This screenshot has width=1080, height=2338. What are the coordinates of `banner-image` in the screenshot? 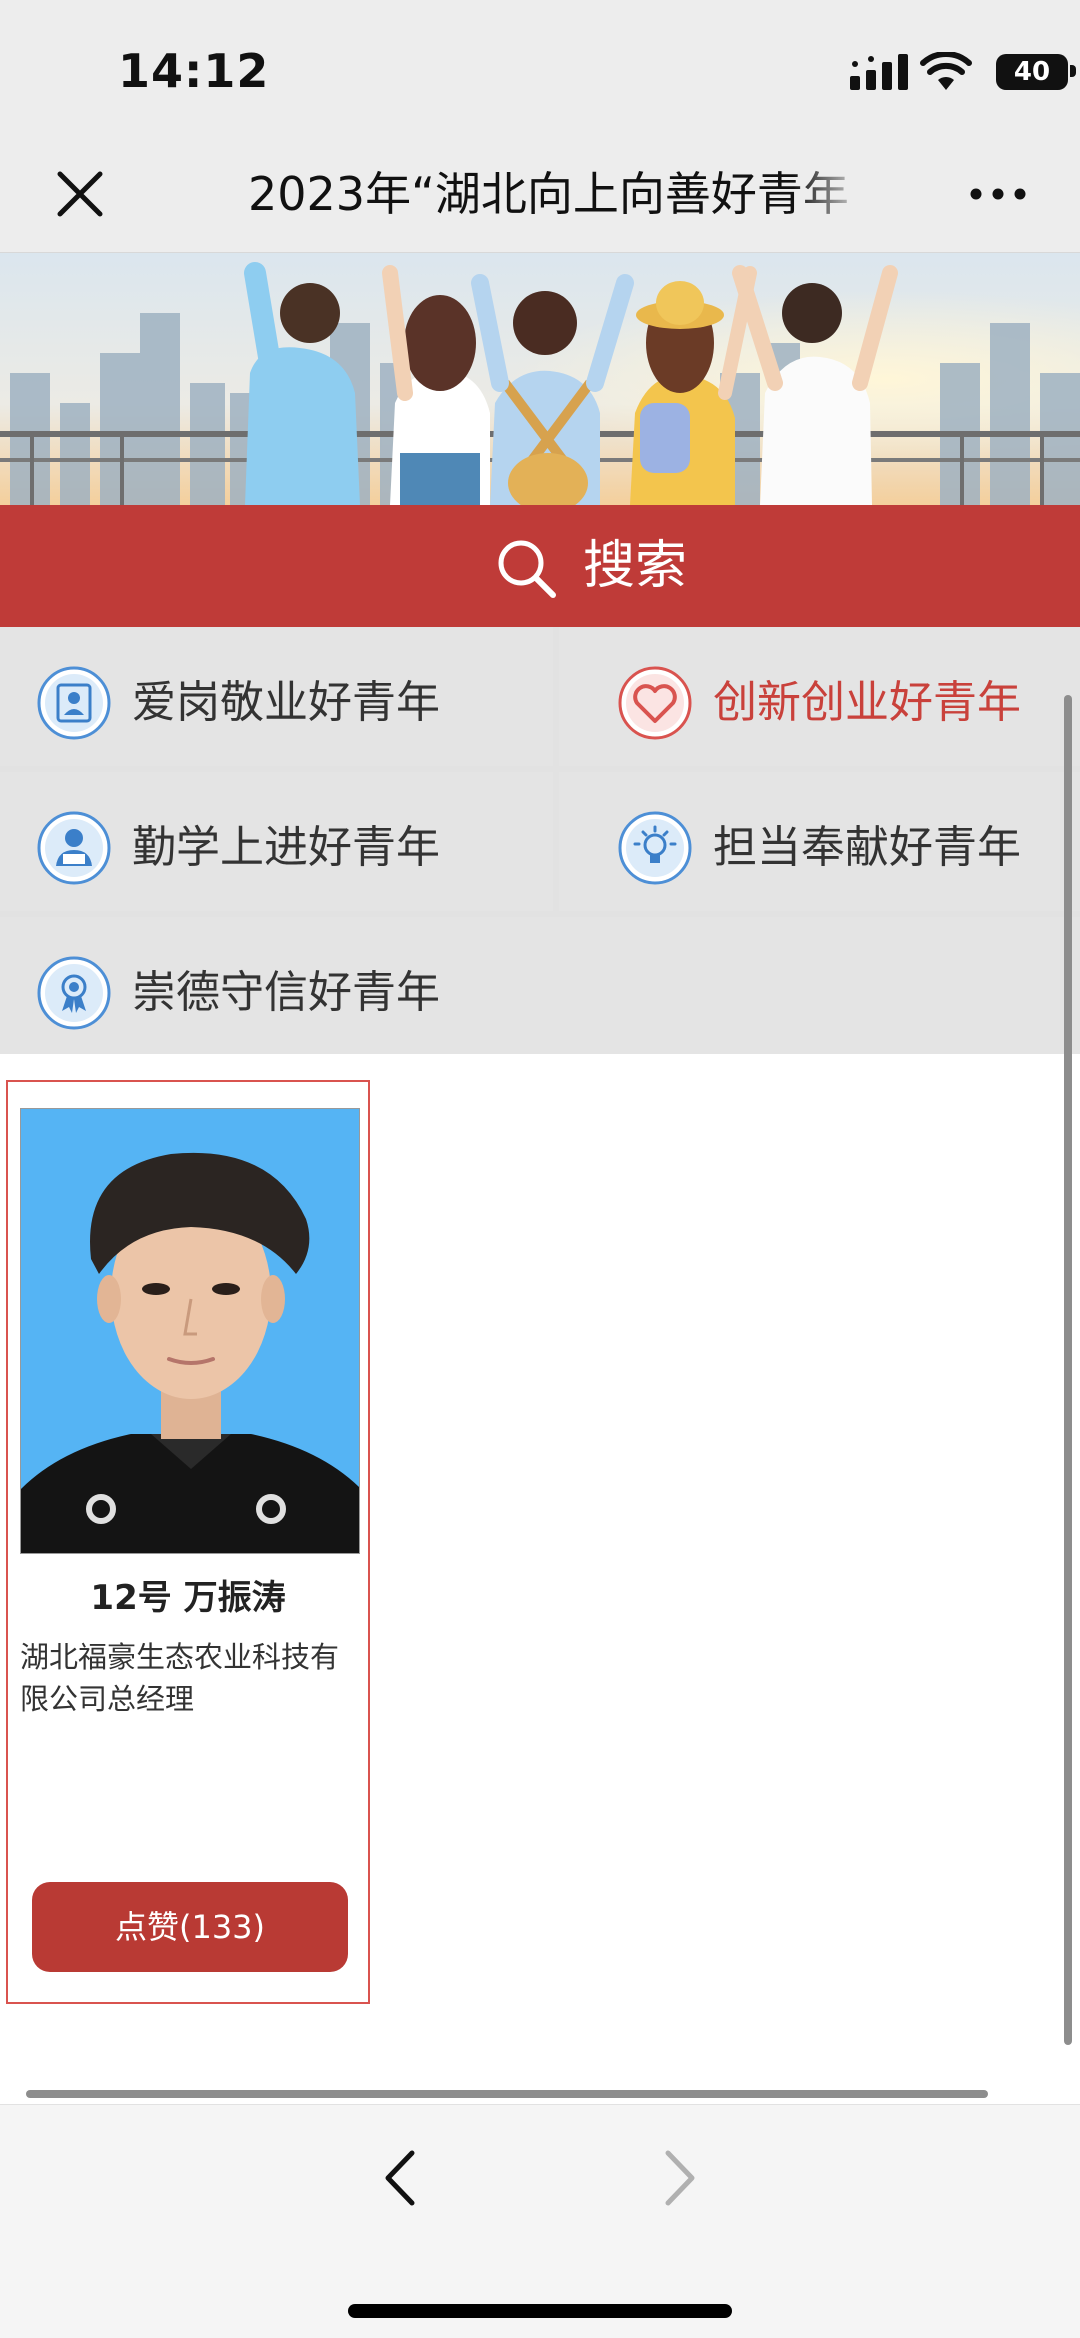 It's located at (540, 379).